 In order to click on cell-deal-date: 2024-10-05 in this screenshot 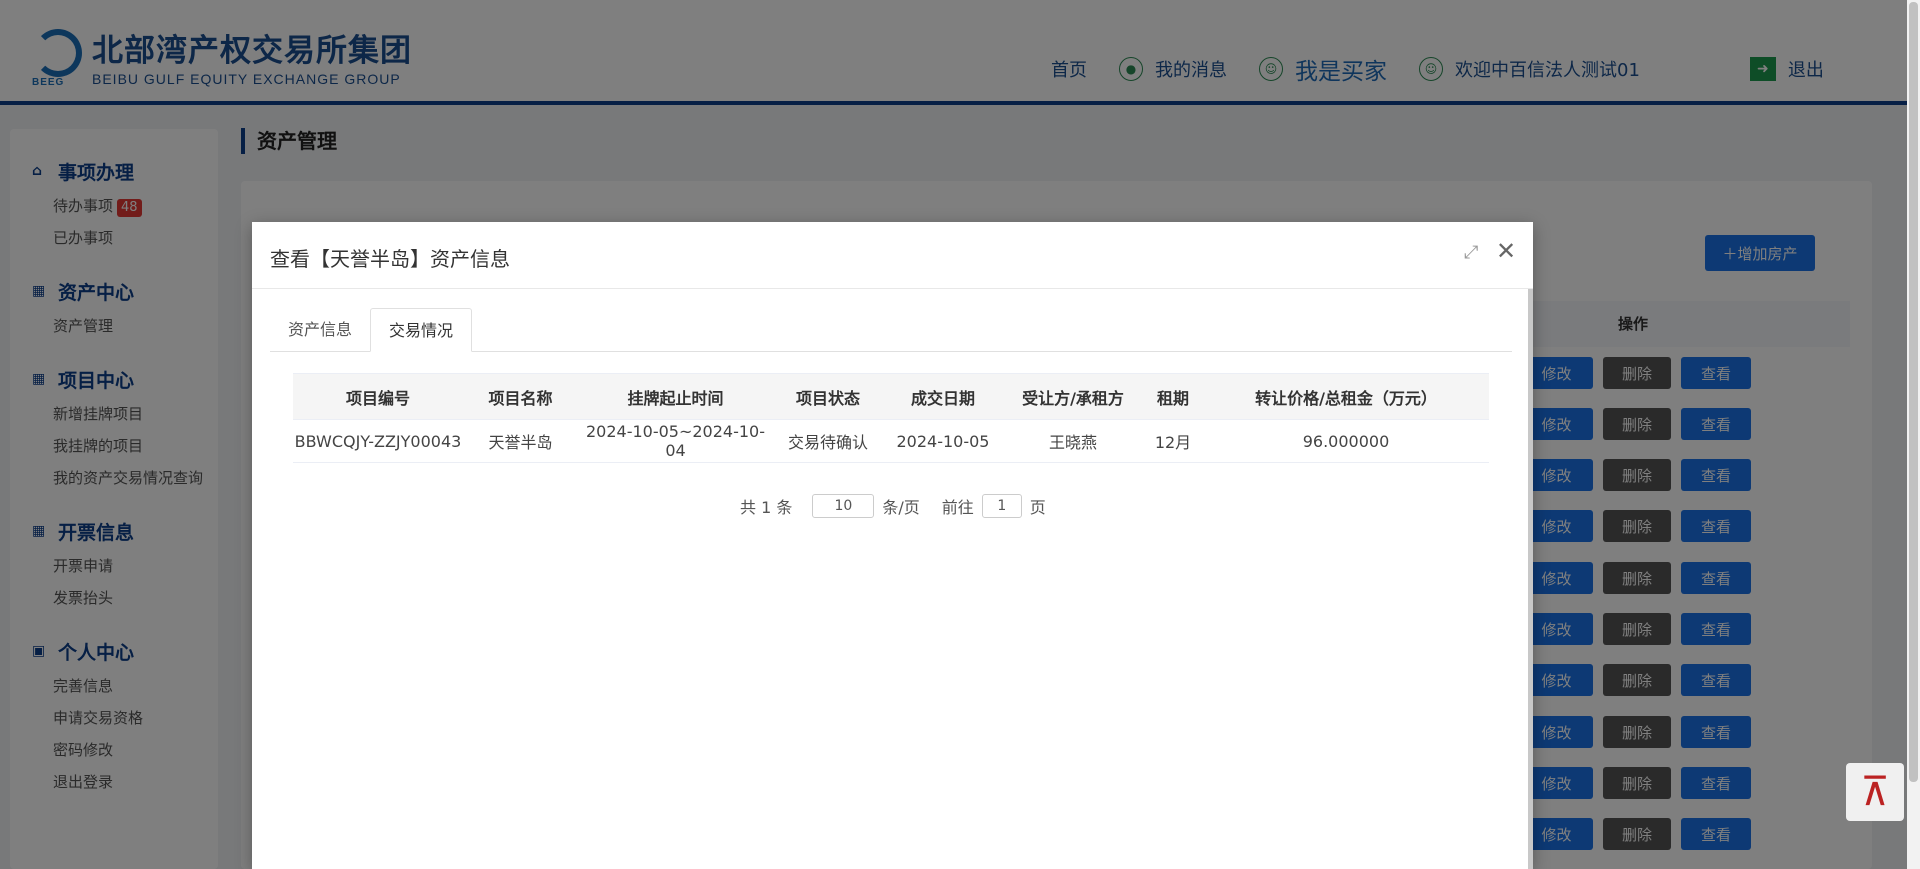, I will do `click(943, 441)`.